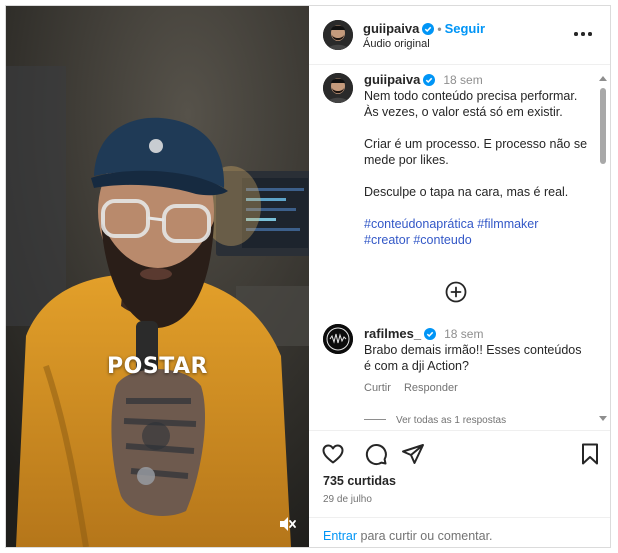 This screenshot has height=553, width=618. What do you see at coordinates (425, 536) in the screenshot?
I see `login-suffix: para curtir ou comentar.` at bounding box center [425, 536].